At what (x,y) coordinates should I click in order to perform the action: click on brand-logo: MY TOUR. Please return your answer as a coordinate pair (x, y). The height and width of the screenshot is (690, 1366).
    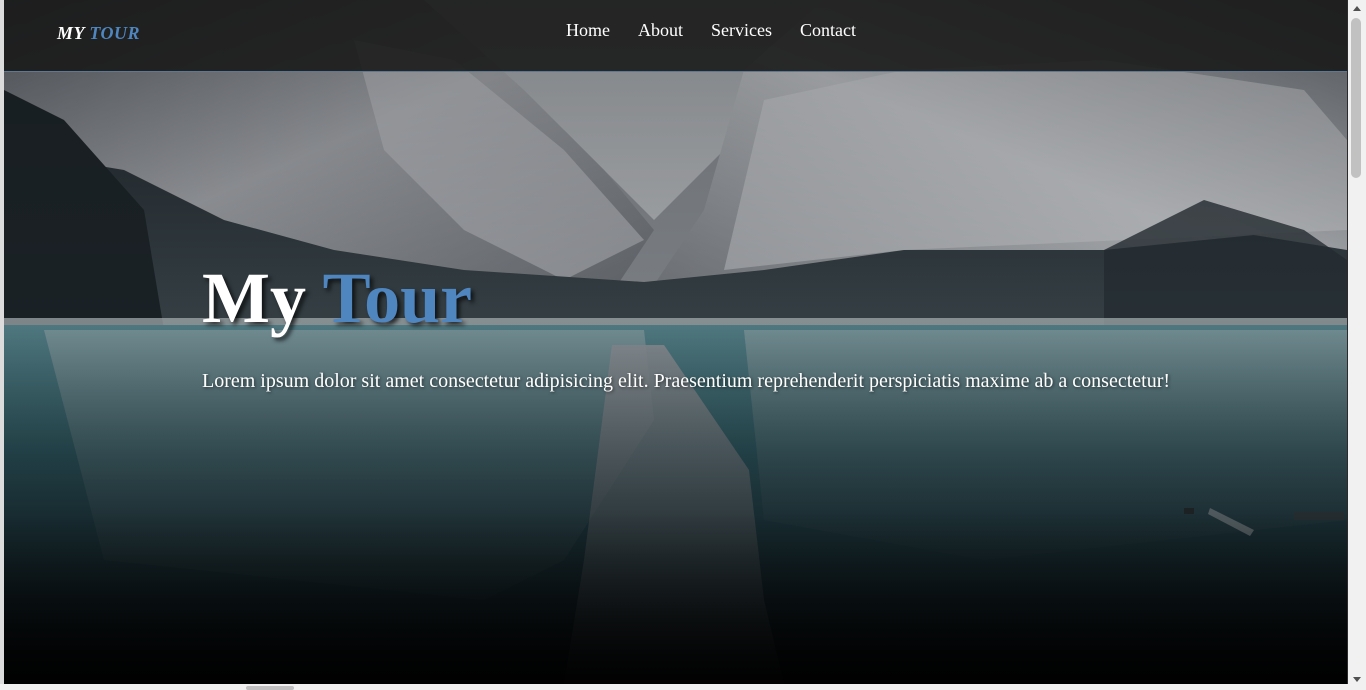
    Looking at the image, I should click on (98, 33).